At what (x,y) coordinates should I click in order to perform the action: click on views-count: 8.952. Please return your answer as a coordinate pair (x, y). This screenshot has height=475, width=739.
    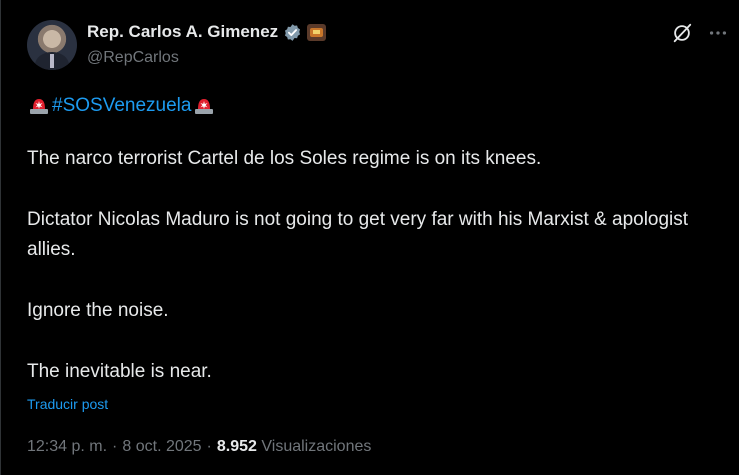
    Looking at the image, I should click on (237, 446).